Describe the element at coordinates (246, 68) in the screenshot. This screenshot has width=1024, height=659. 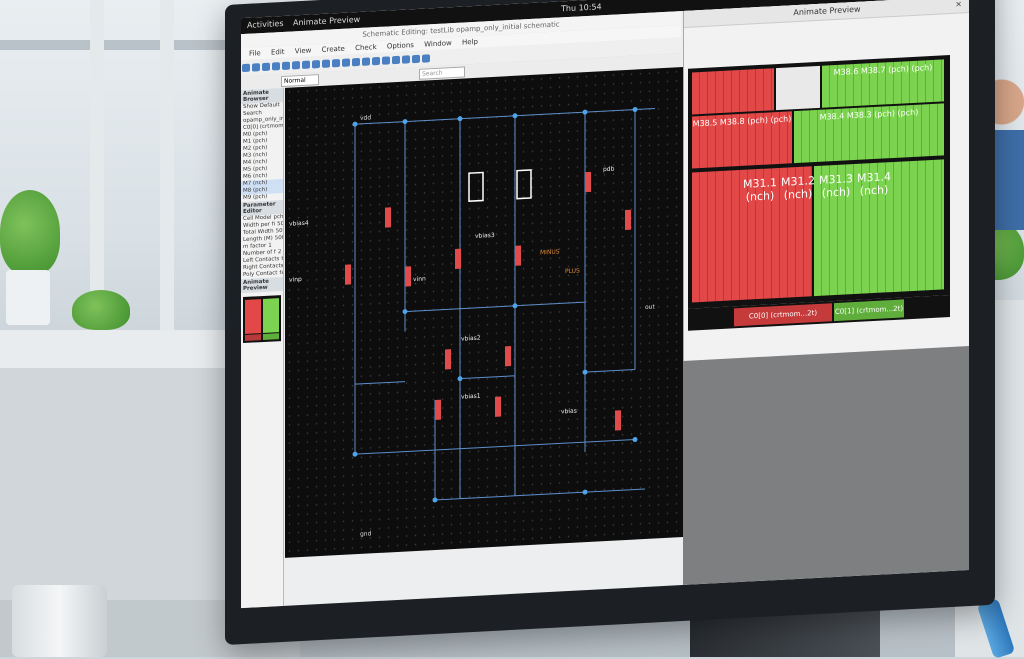
I see `new-icon` at that location.